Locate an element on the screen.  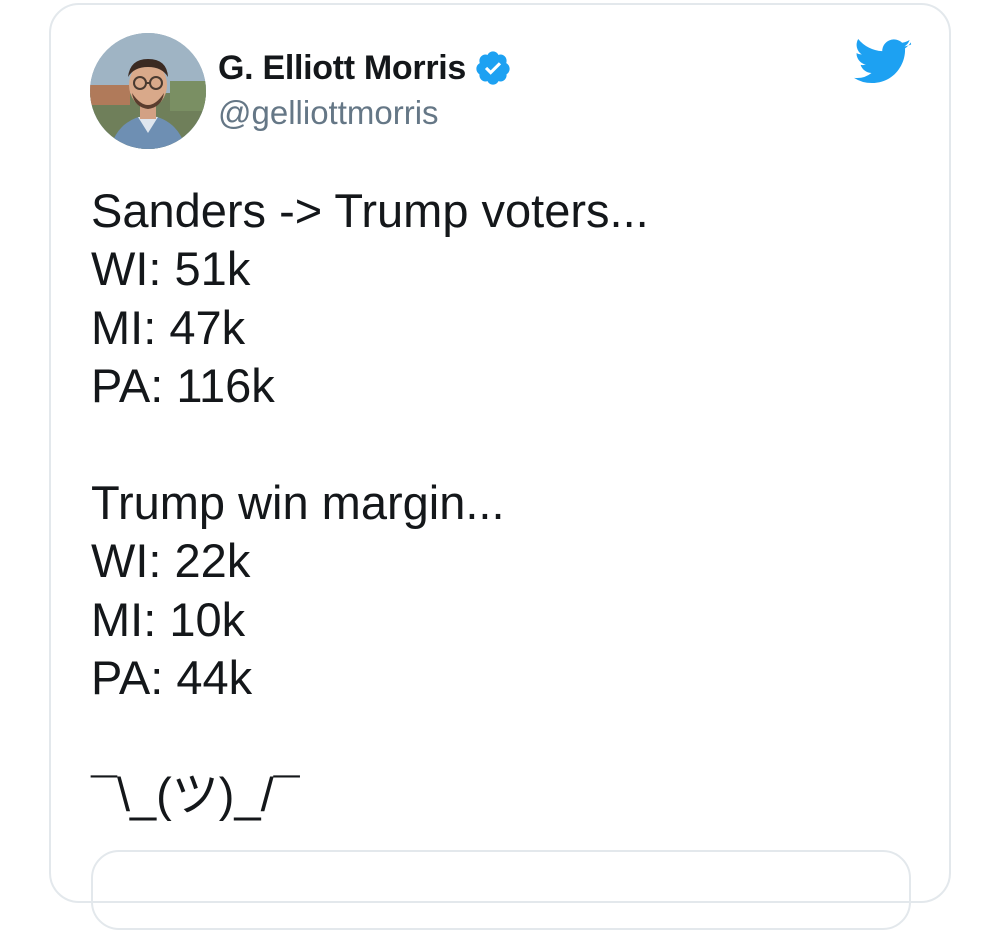
author-name-row: G. Elliott Morris is located at coordinates (365, 68).